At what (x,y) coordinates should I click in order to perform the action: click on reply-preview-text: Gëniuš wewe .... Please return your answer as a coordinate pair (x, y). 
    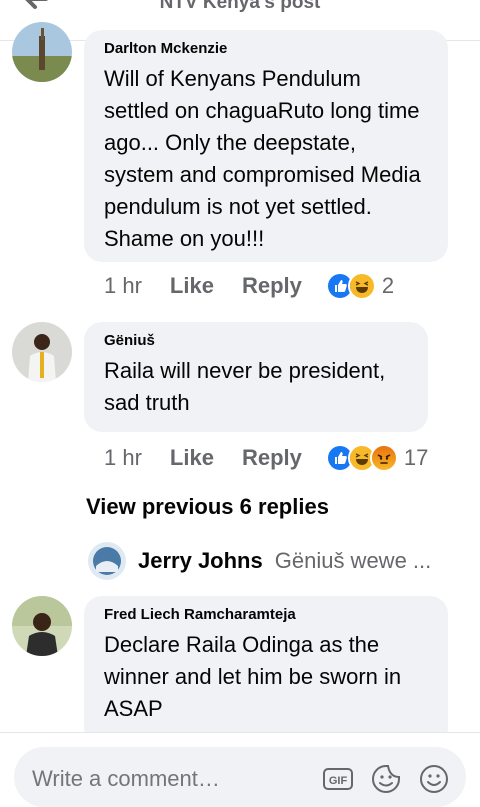
    Looking at the image, I should click on (353, 560).